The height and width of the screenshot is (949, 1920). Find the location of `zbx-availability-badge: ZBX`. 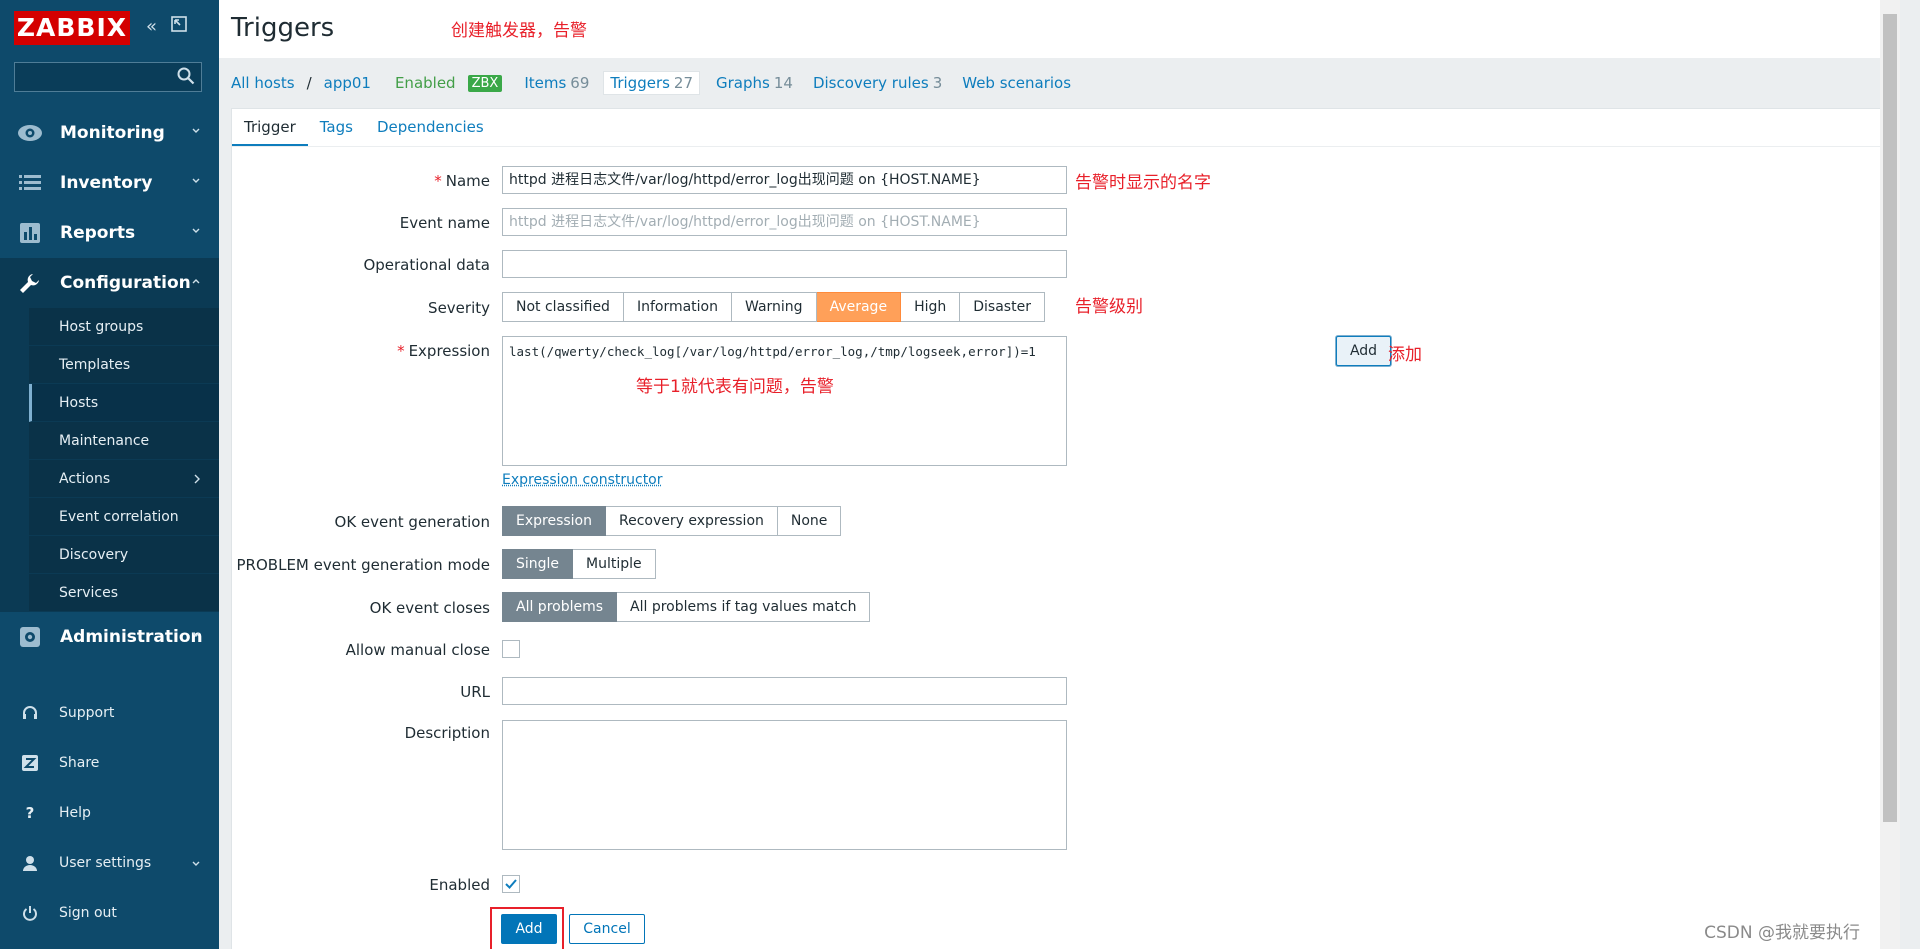

zbx-availability-badge: ZBX is located at coordinates (485, 83).